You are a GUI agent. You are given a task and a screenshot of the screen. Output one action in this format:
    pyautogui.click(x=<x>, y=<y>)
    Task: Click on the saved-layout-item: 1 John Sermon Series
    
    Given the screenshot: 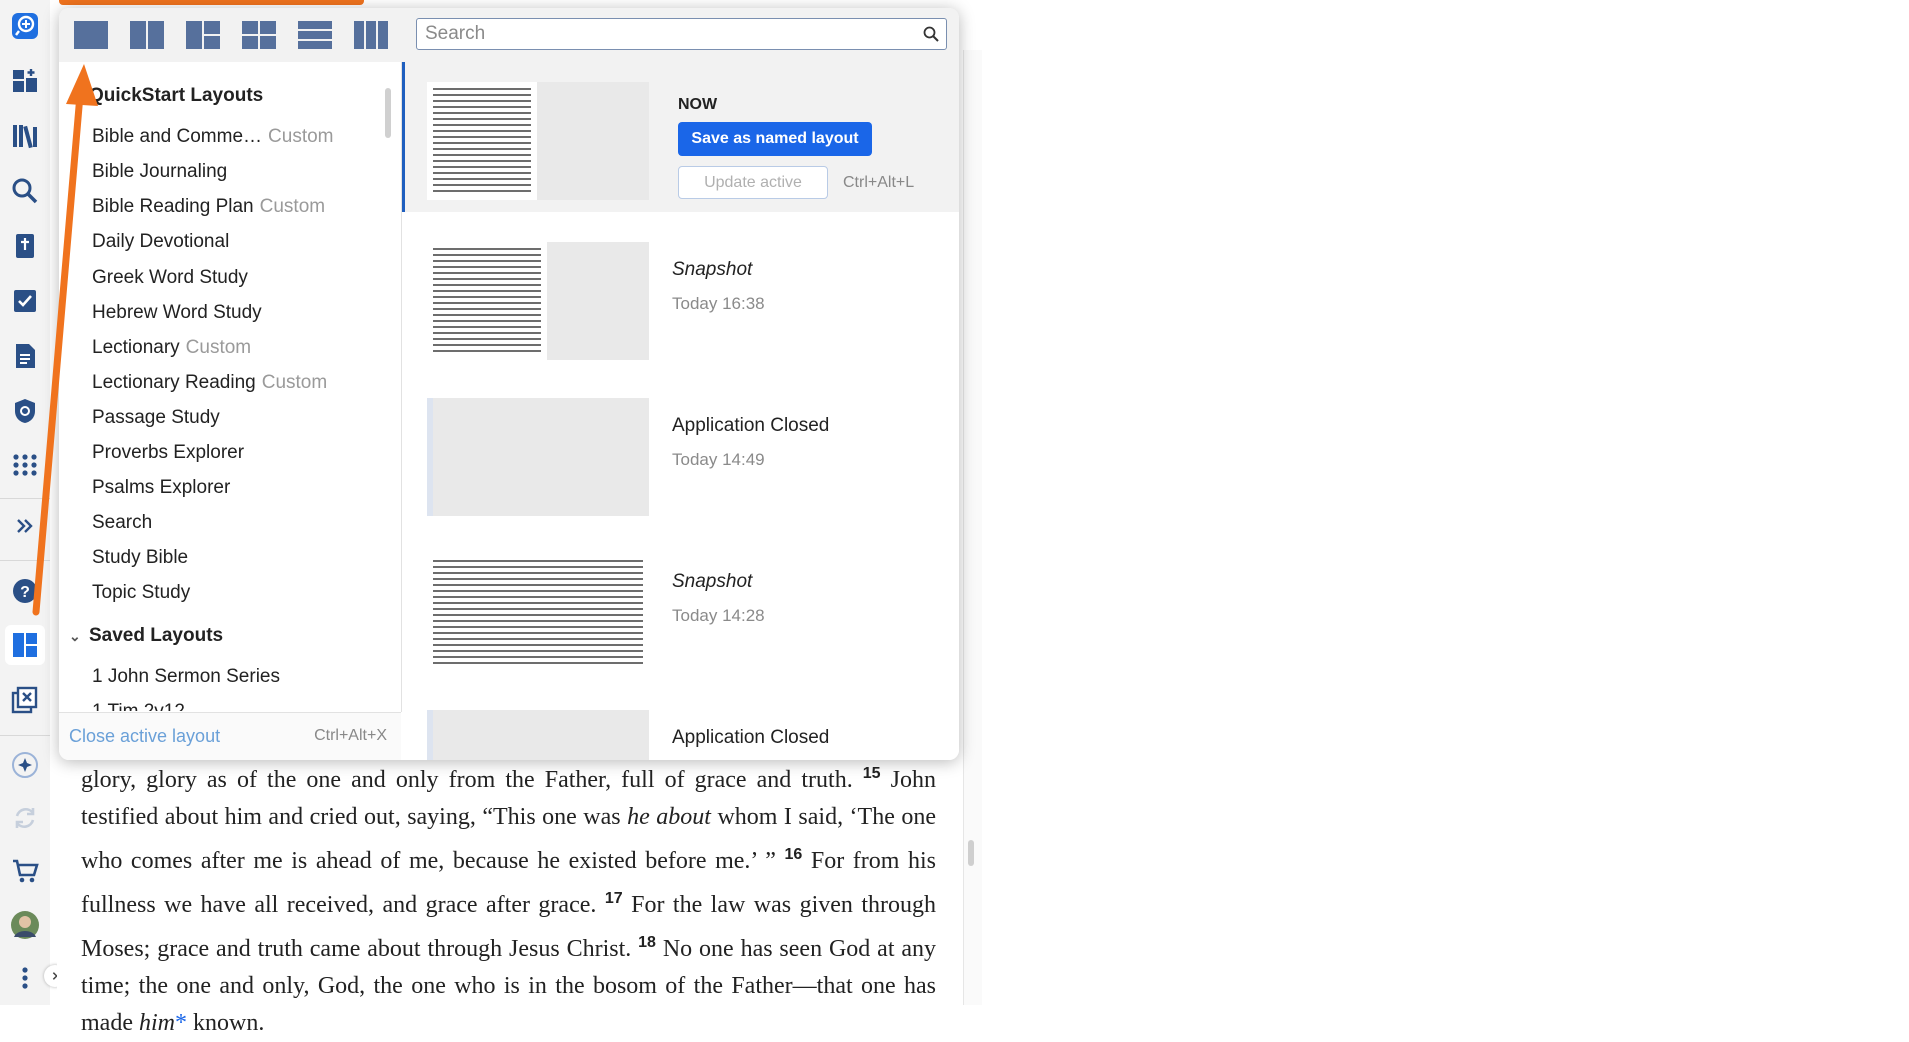 What is the action you would take?
    pyautogui.click(x=186, y=677)
    